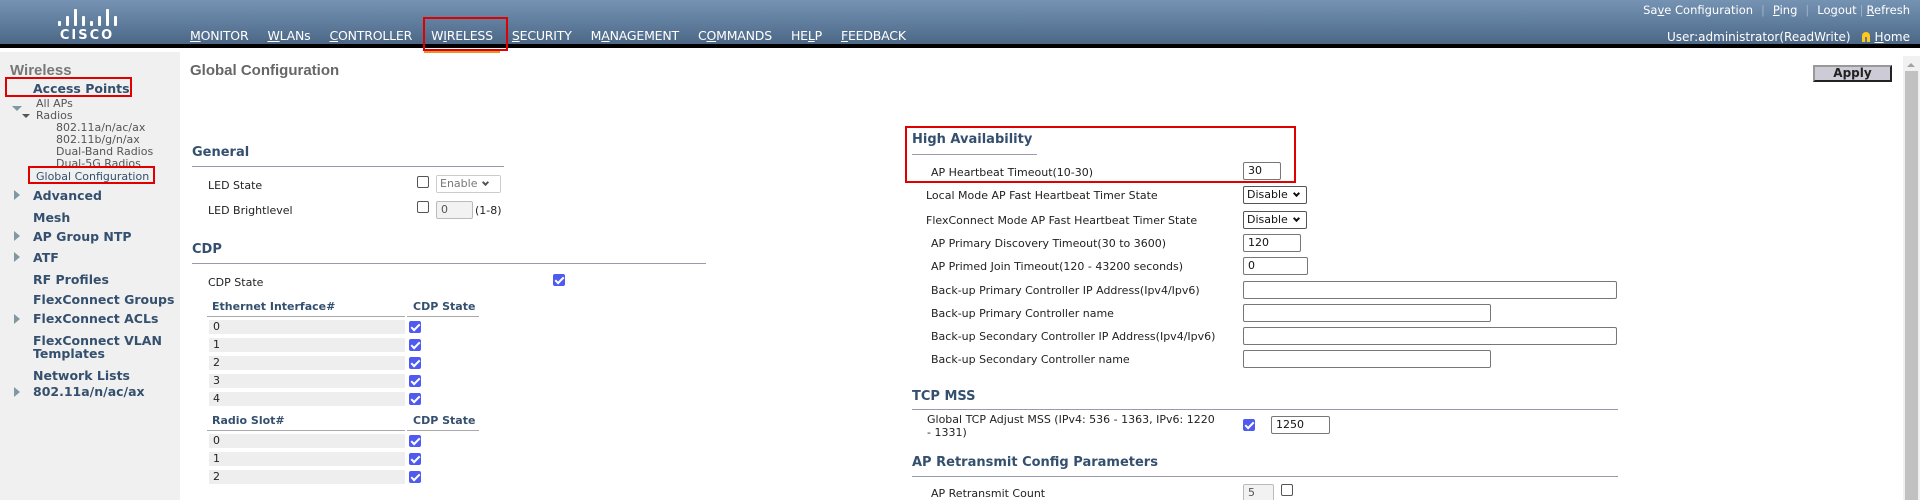 The height and width of the screenshot is (500, 1920). I want to click on section-cdp-heading: CDP, so click(207, 249).